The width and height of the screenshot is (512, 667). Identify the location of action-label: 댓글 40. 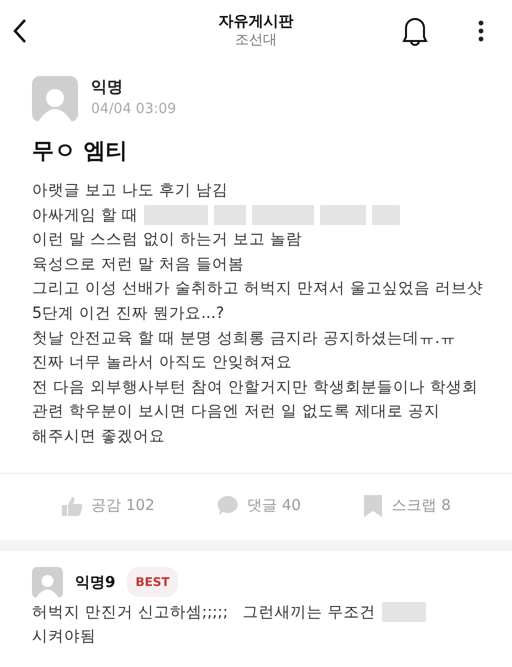
(274, 506).